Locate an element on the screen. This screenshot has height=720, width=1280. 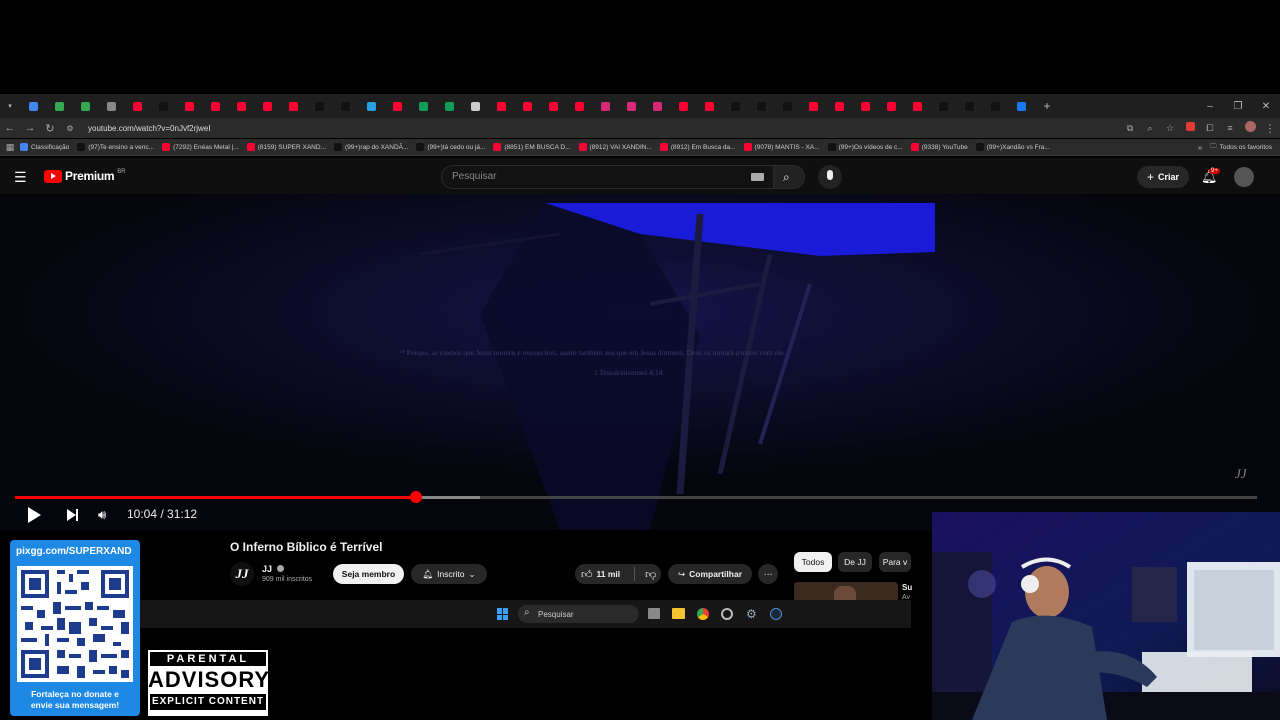
bookmark-item: (9338) YouTube is located at coordinates (939, 147).